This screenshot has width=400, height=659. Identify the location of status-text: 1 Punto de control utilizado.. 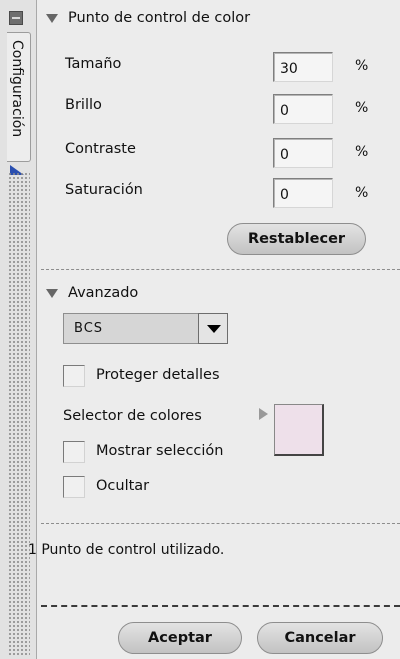
(126, 550).